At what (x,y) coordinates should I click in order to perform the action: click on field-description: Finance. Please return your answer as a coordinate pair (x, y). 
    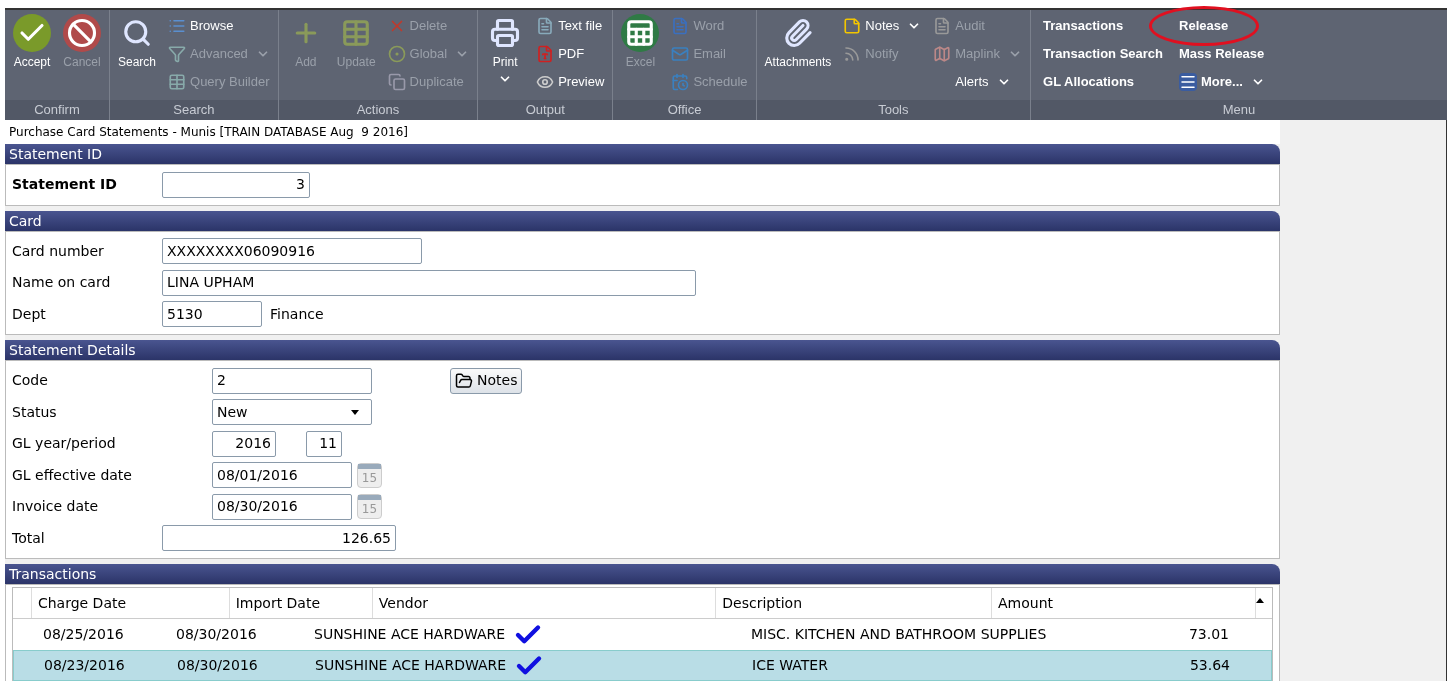
    Looking at the image, I should click on (297, 314).